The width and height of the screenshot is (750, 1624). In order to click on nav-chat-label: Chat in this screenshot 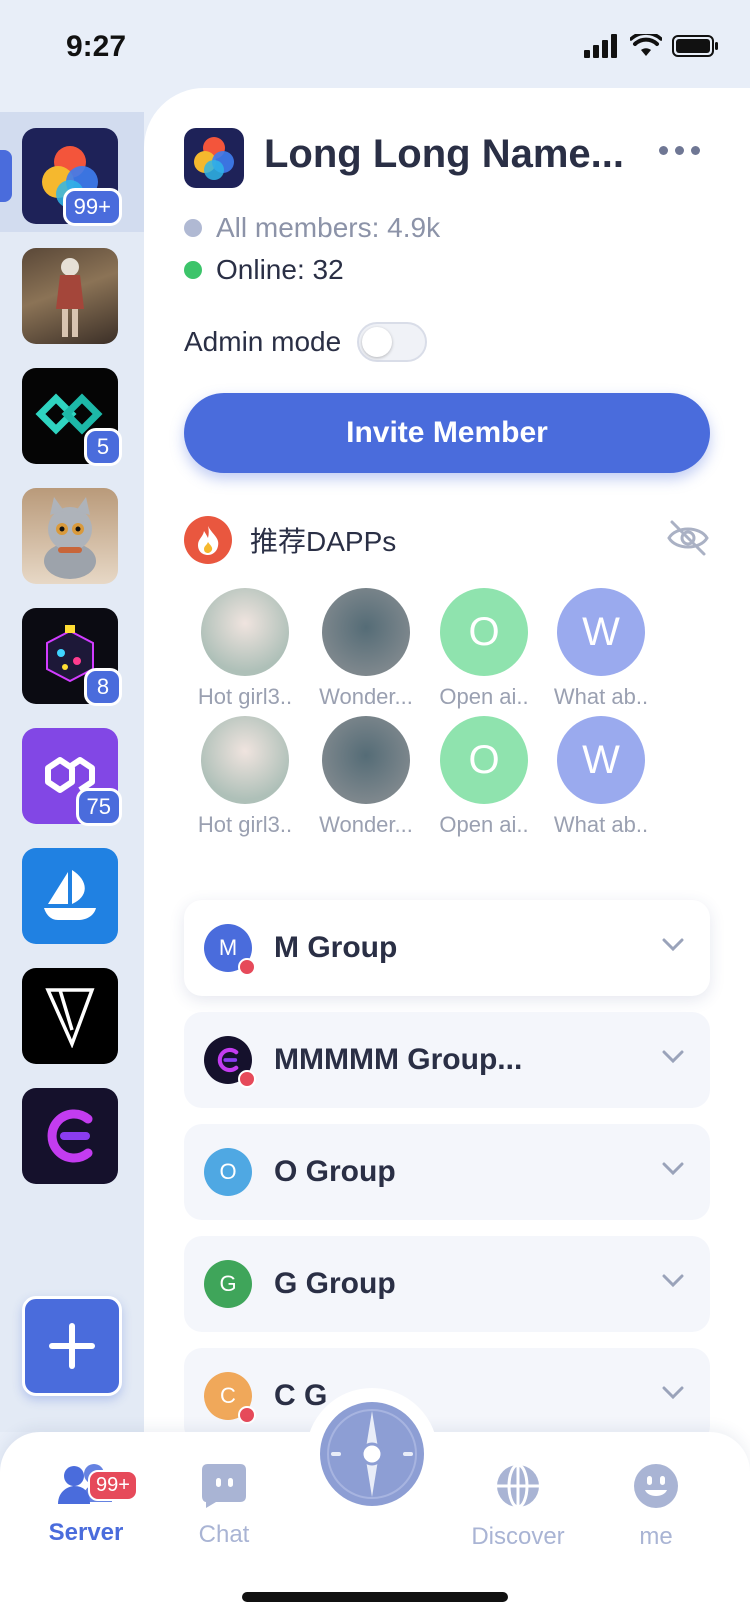, I will do `click(224, 1534)`.